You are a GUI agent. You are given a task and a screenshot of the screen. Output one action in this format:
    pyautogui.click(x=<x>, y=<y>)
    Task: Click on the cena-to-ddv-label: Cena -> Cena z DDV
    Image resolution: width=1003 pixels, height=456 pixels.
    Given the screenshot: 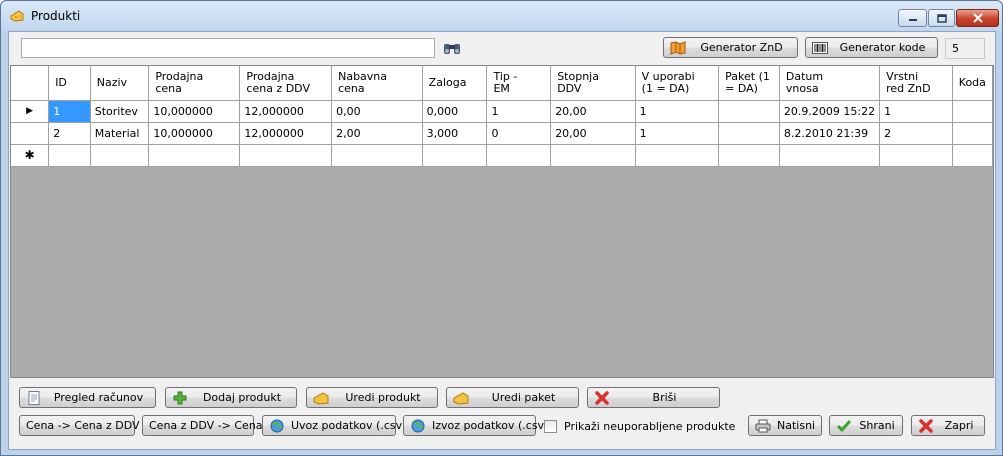 What is the action you would take?
    pyautogui.click(x=83, y=425)
    